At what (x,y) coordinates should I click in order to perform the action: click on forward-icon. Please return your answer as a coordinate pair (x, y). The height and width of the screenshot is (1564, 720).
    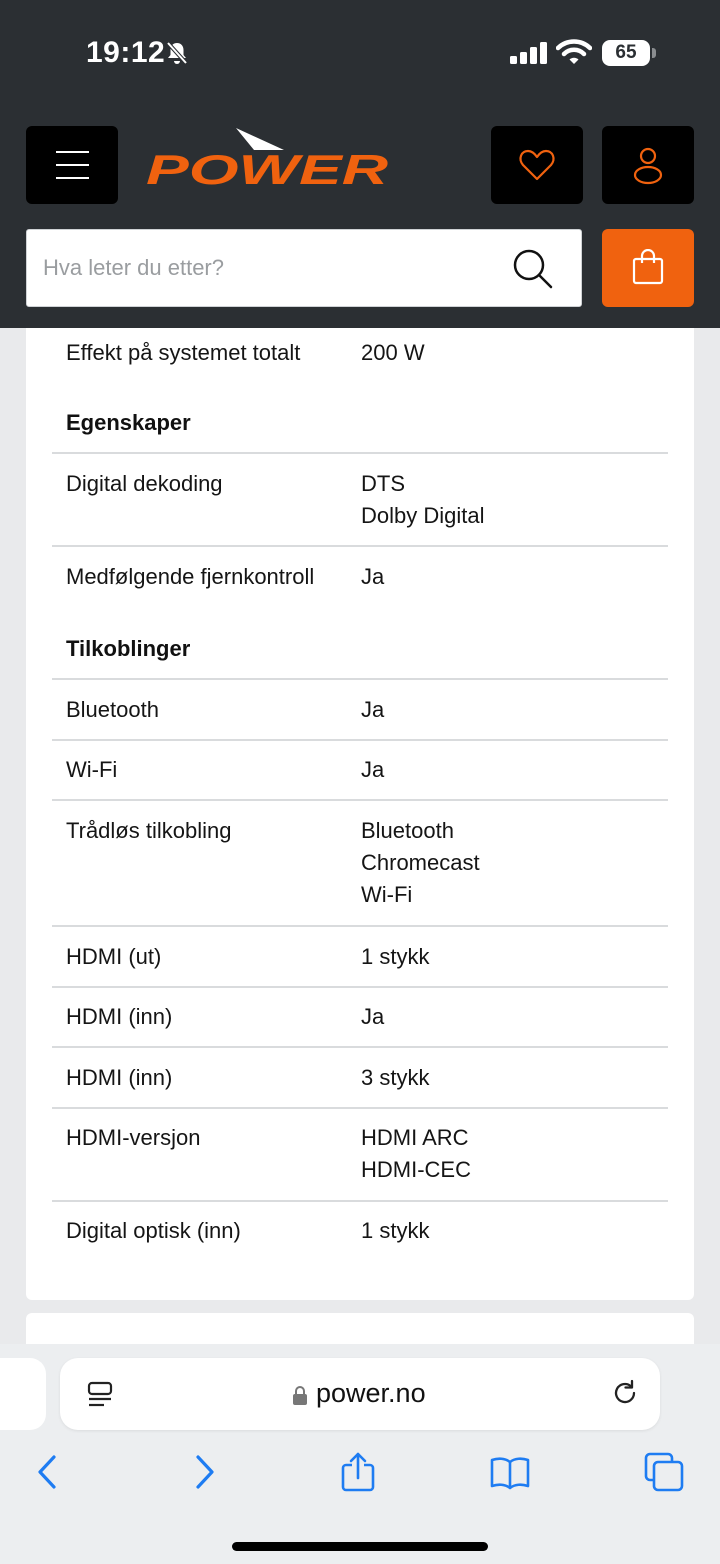
    Looking at the image, I should click on (204, 1472).